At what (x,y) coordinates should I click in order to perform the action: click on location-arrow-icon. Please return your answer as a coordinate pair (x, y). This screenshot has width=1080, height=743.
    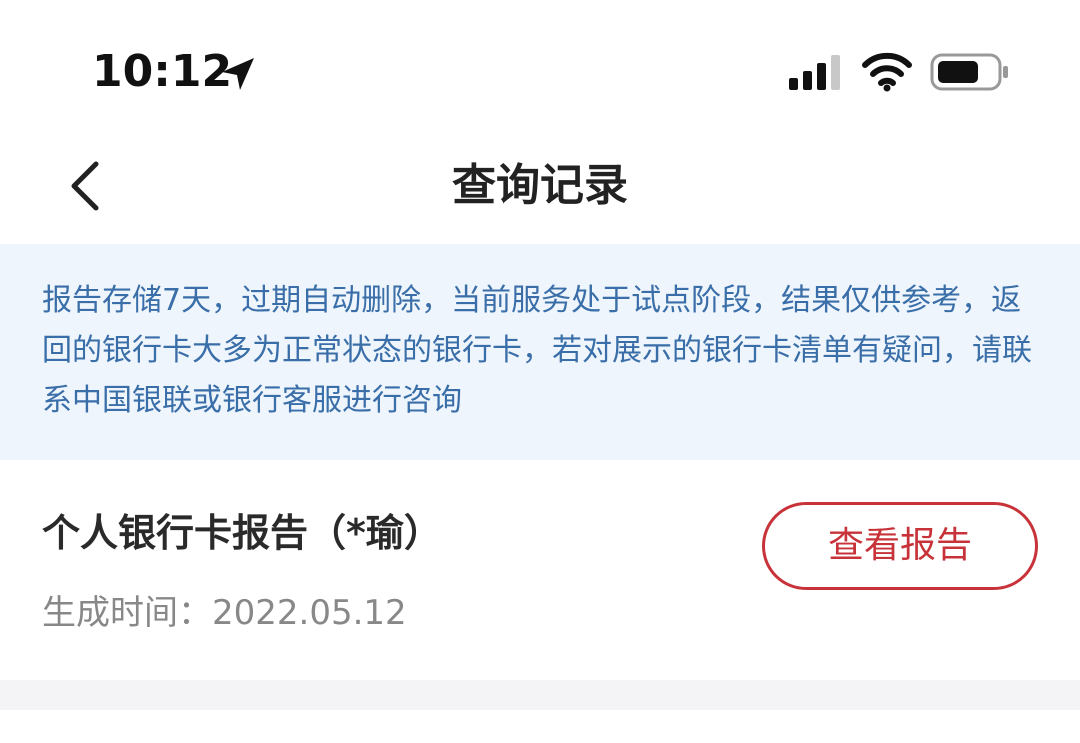
    Looking at the image, I should click on (238, 74).